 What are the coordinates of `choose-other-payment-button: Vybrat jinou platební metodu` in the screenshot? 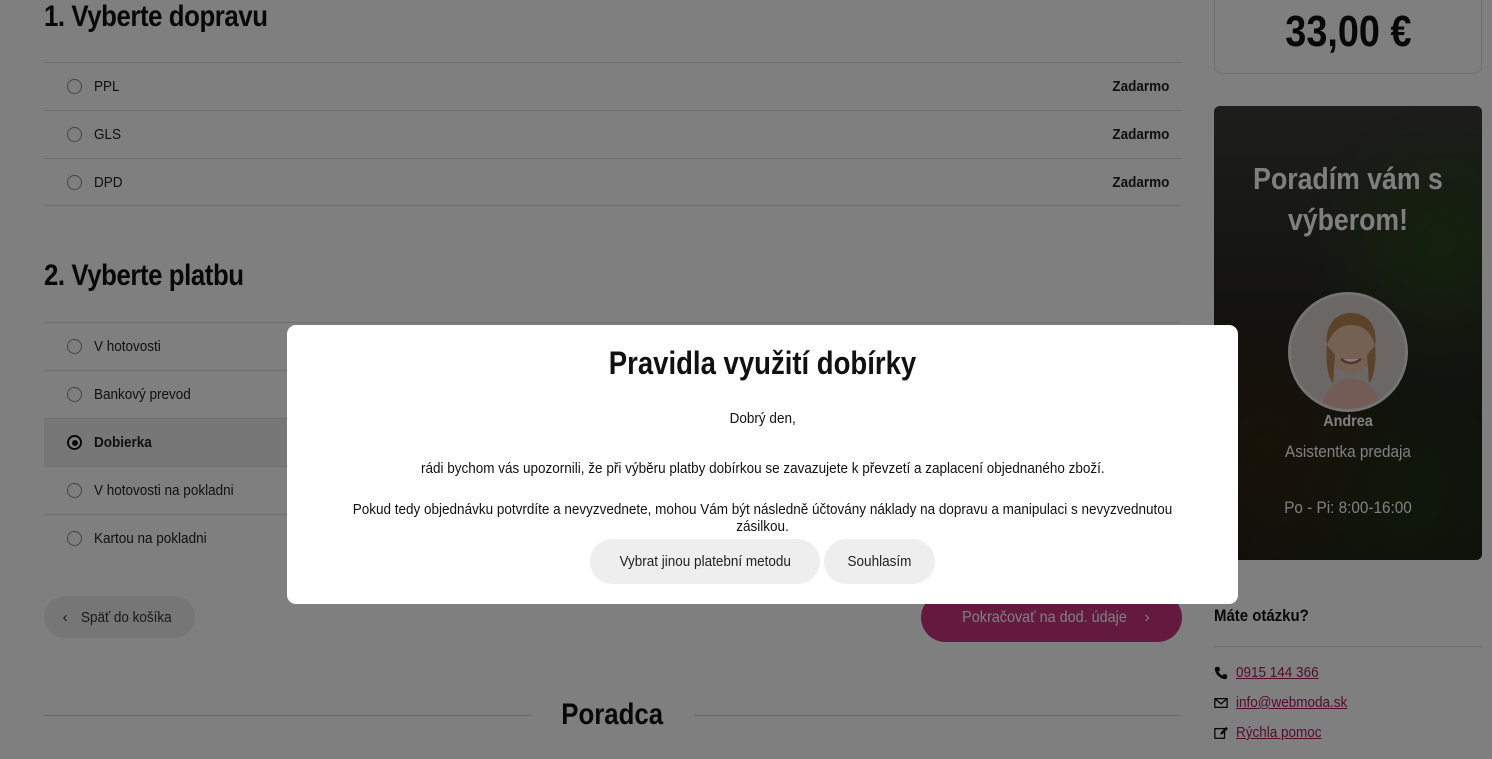 It's located at (705, 561).